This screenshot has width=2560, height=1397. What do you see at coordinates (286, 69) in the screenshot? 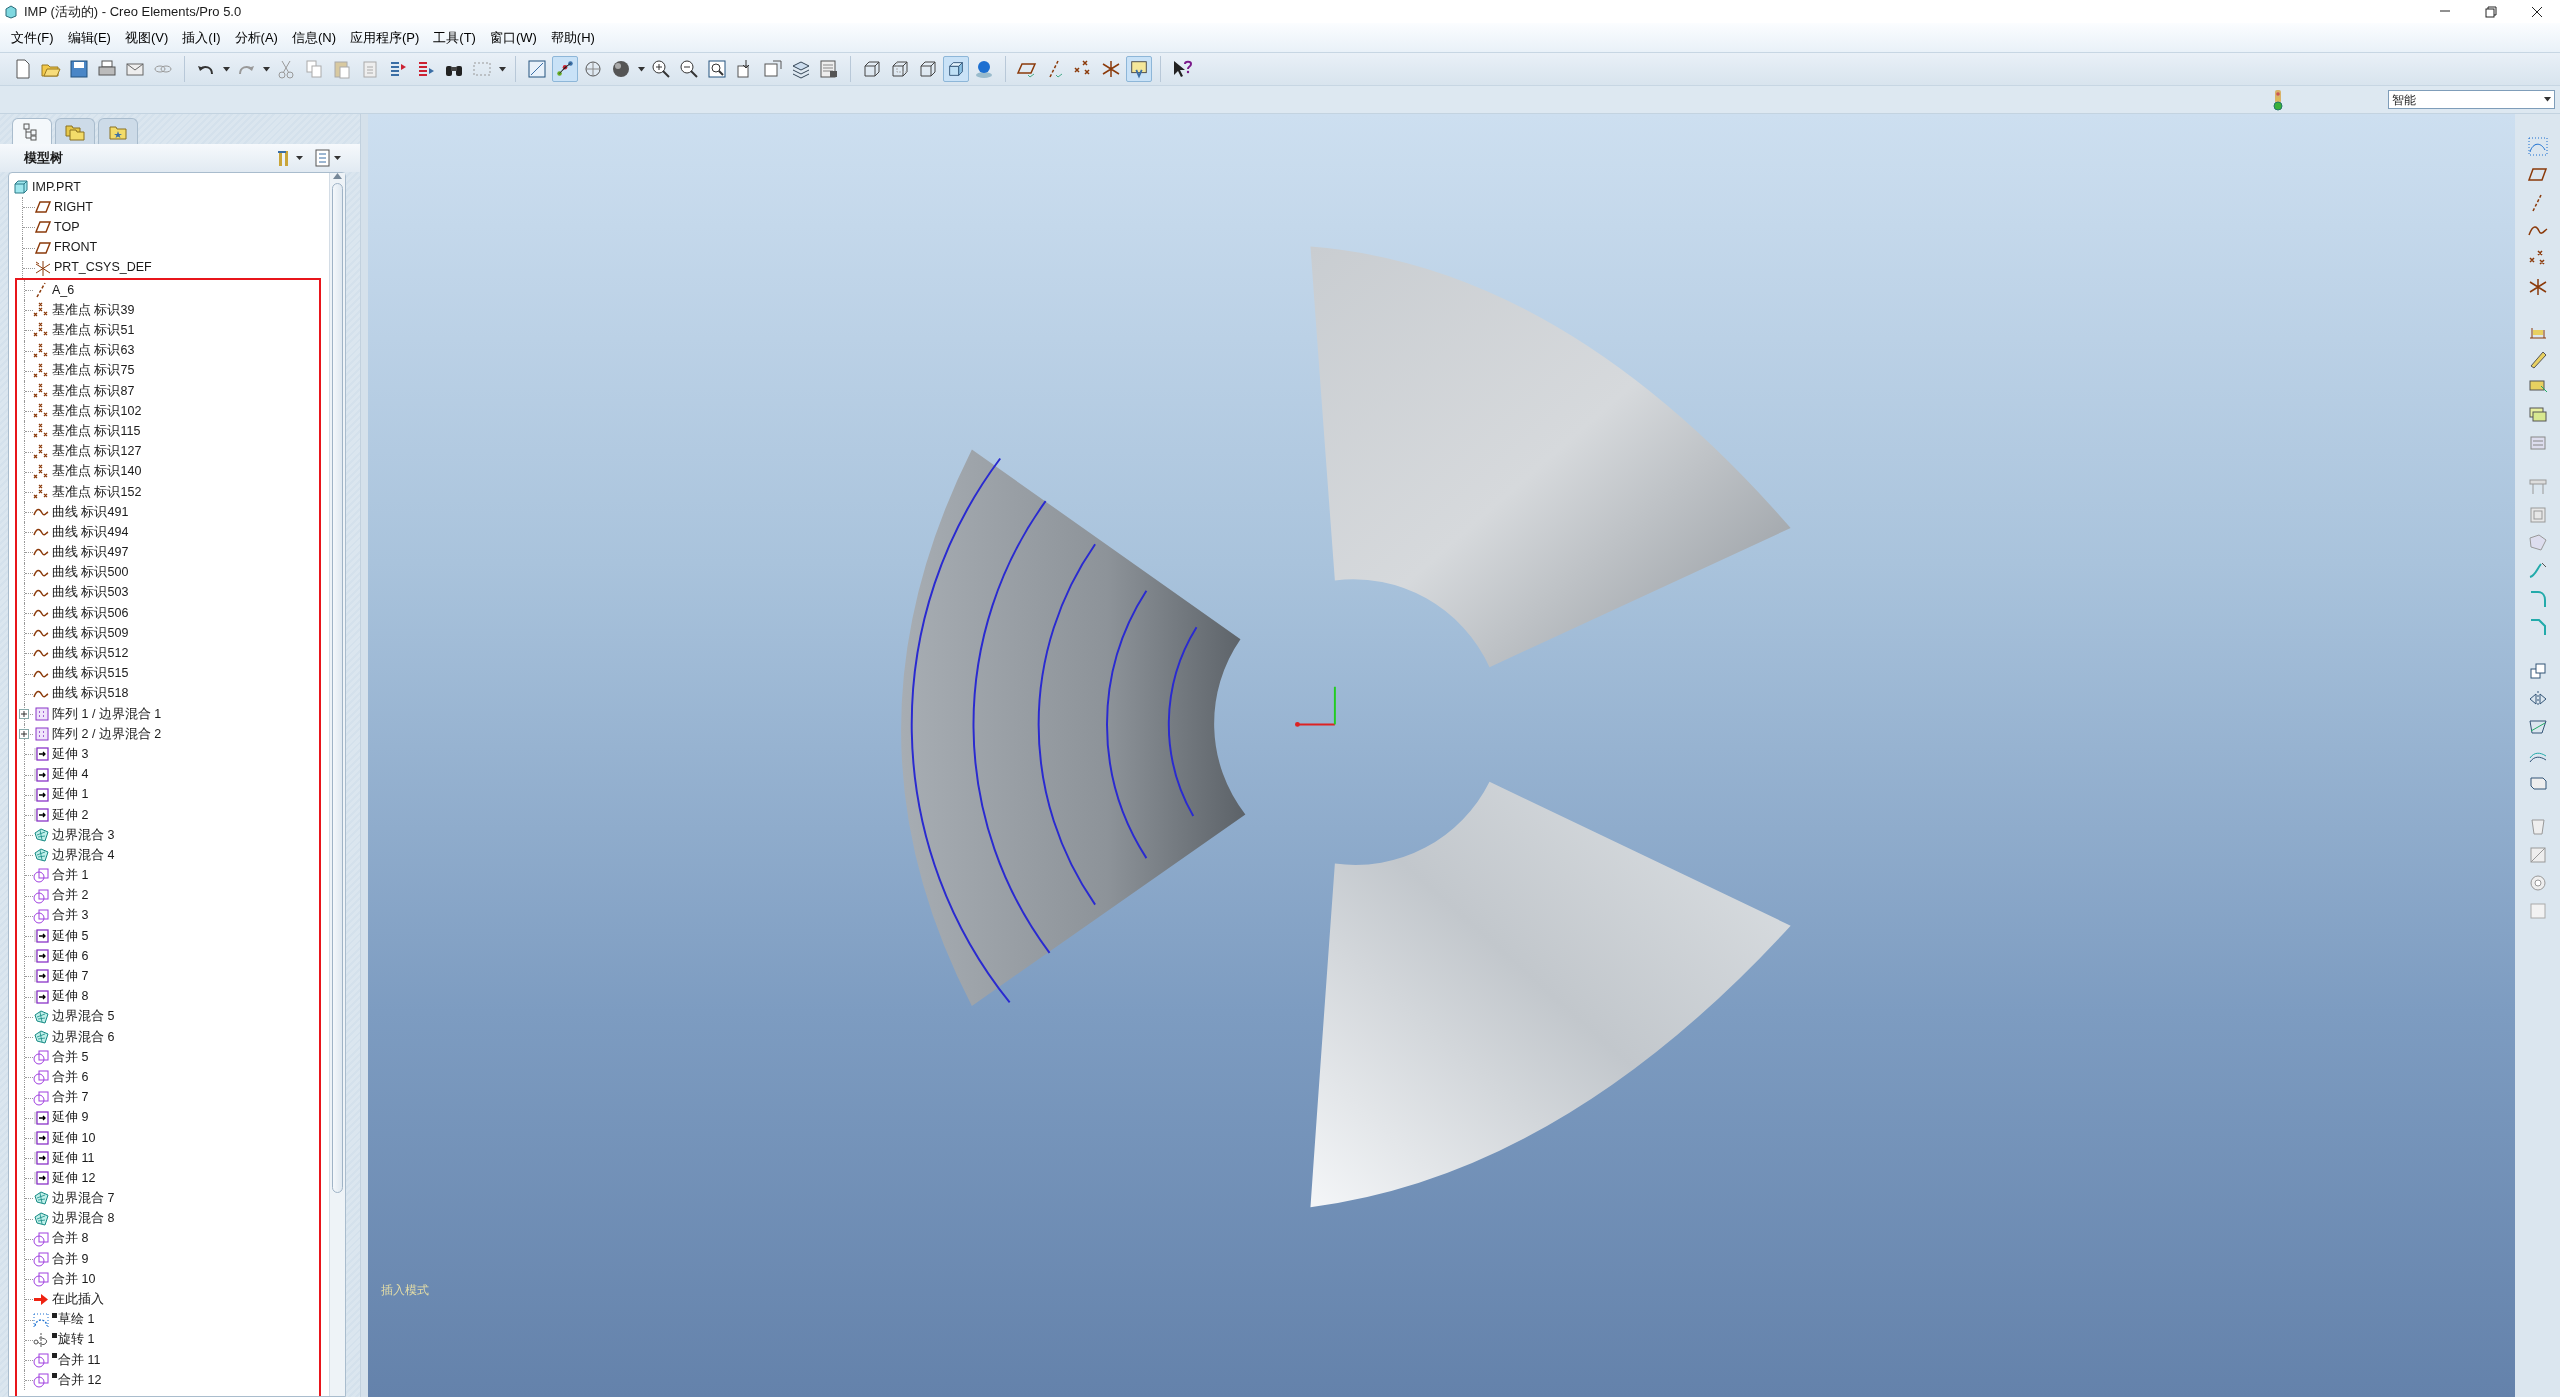
I see `scissors-icon` at bounding box center [286, 69].